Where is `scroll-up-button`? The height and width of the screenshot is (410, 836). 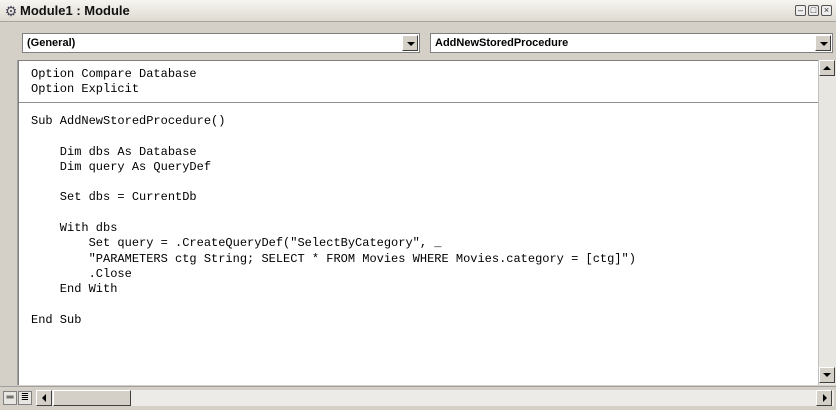
scroll-up-button is located at coordinates (827, 68).